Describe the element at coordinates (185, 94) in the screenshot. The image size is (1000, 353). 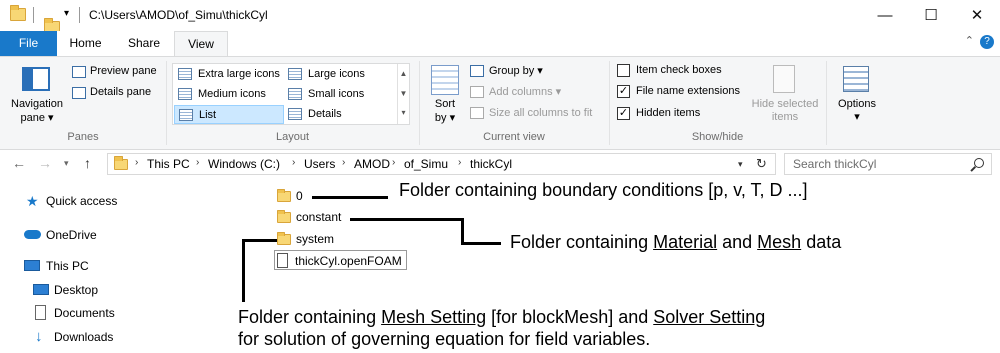
I see `medium-icons-icon` at that location.